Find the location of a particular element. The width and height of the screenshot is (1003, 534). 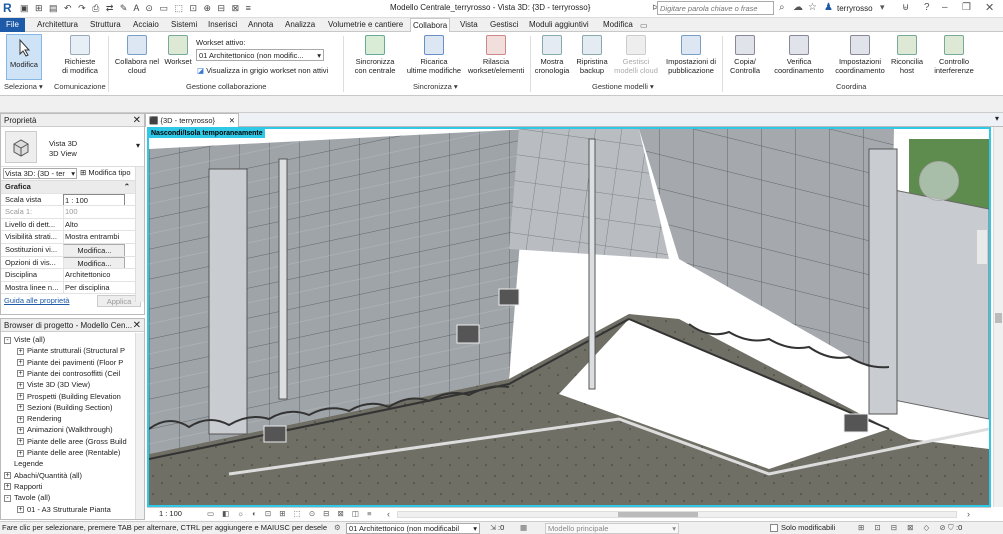

tab-sistemi: Sistemi is located at coordinates (184, 25).